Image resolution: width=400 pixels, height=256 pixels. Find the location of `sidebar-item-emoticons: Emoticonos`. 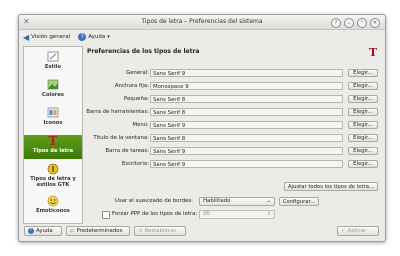

sidebar-item-emoticons: Emoticonos is located at coordinates (53, 207).